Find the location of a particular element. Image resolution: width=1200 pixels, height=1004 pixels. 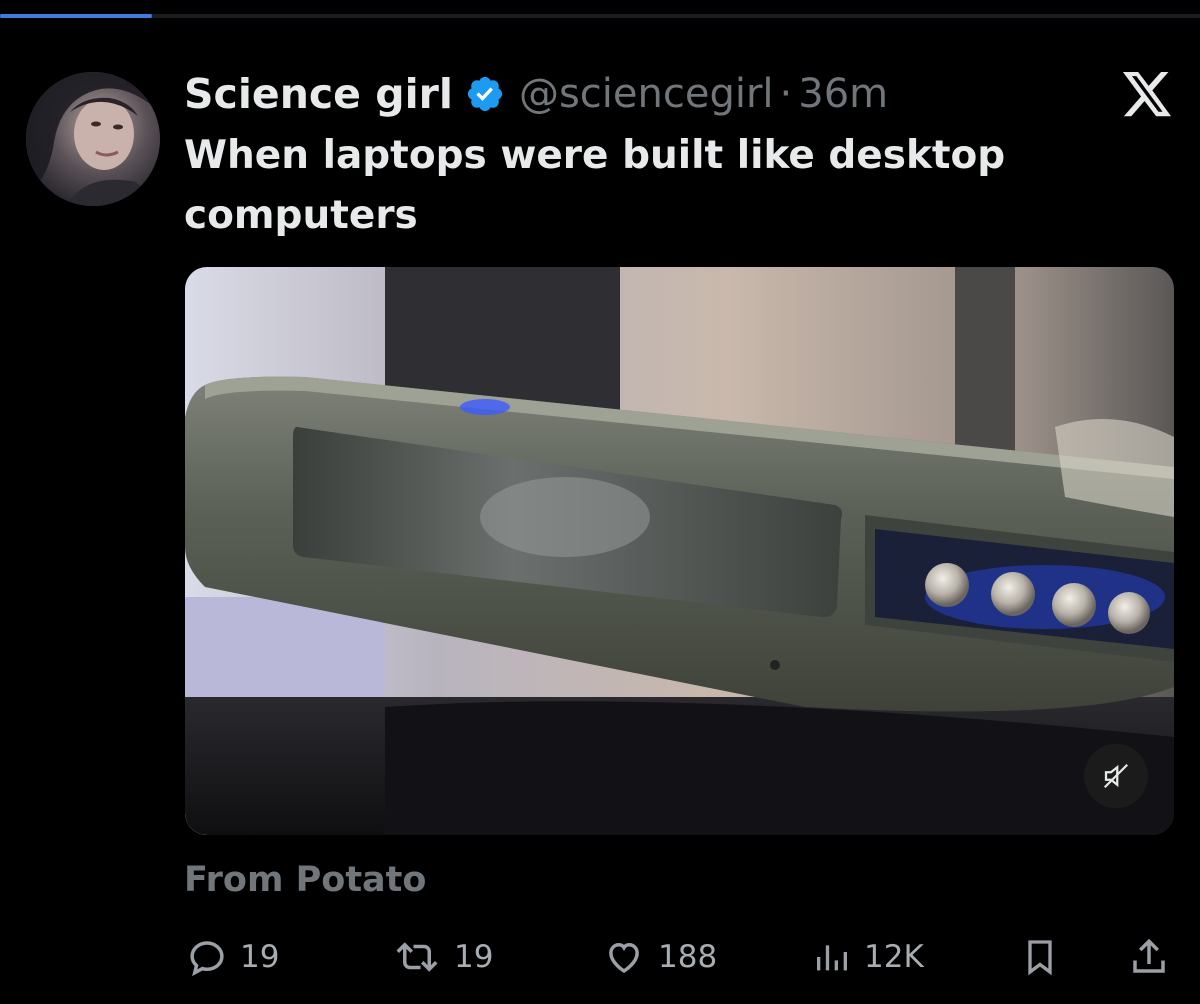

repost-button: 19 is located at coordinates (442, 957).